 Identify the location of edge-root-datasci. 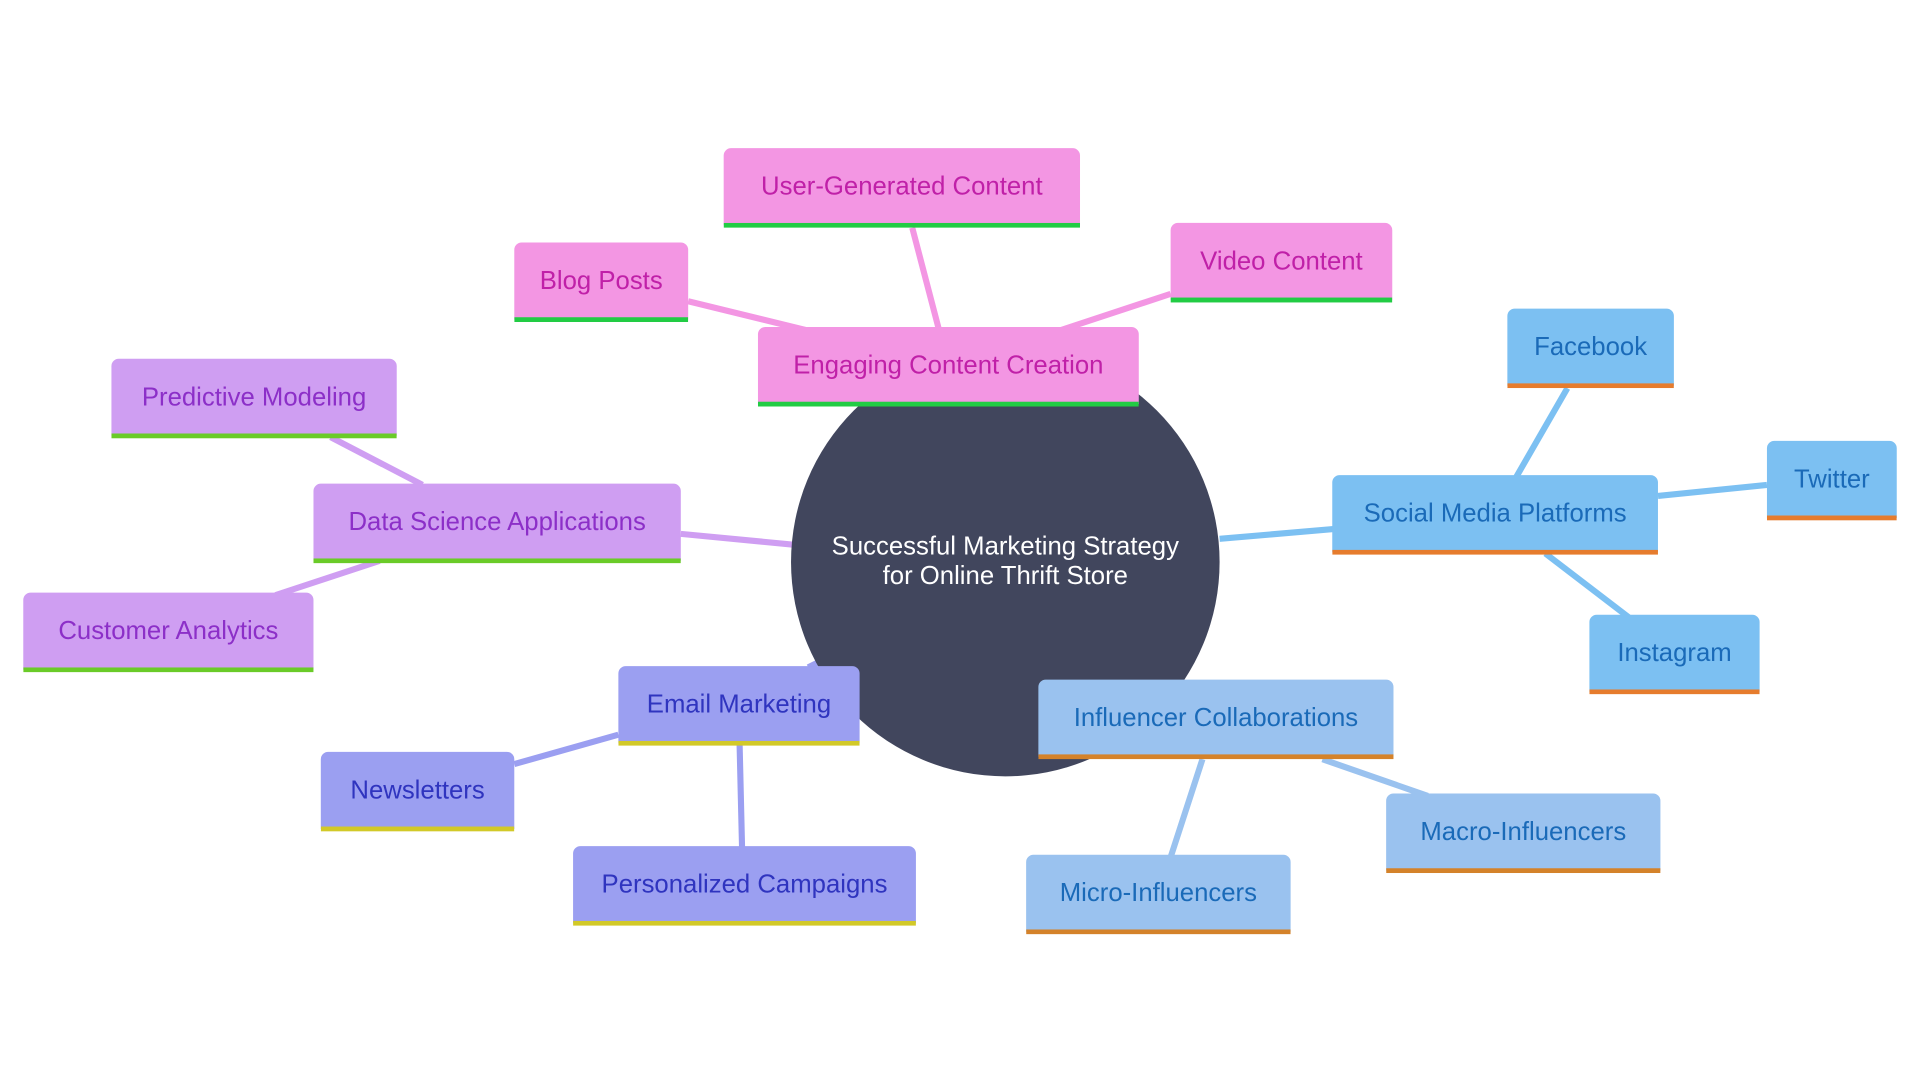
(738, 539).